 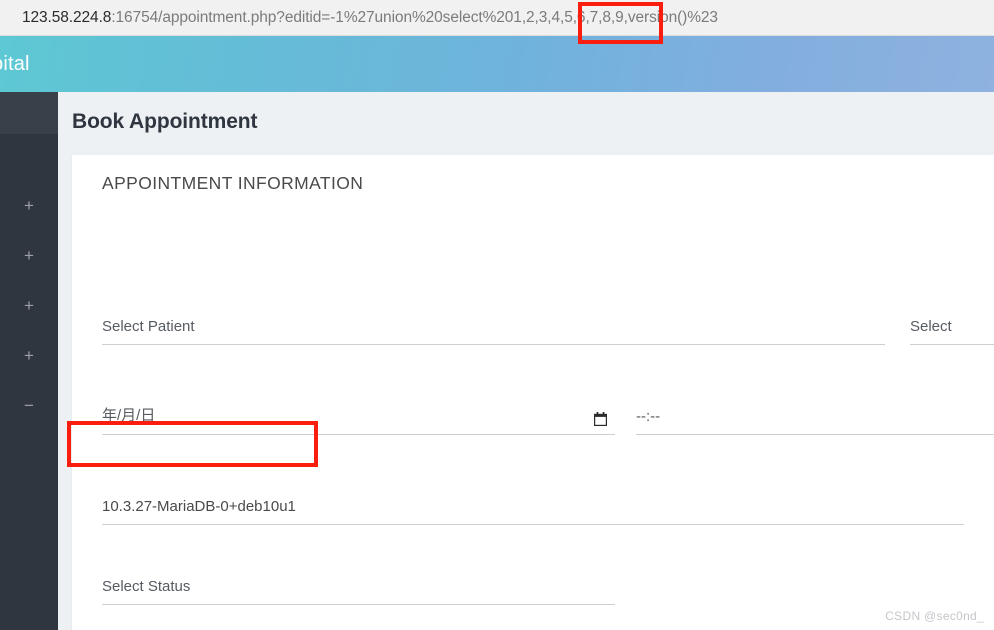 I want to click on minus-icon: −, so click(x=29, y=405).